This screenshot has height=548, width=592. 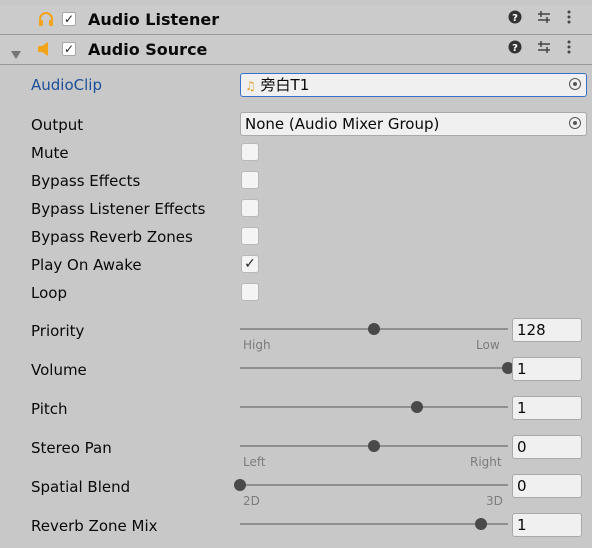 What do you see at coordinates (413, 85) in the screenshot?
I see `audioclip-field: ♫ 旁白T1` at bounding box center [413, 85].